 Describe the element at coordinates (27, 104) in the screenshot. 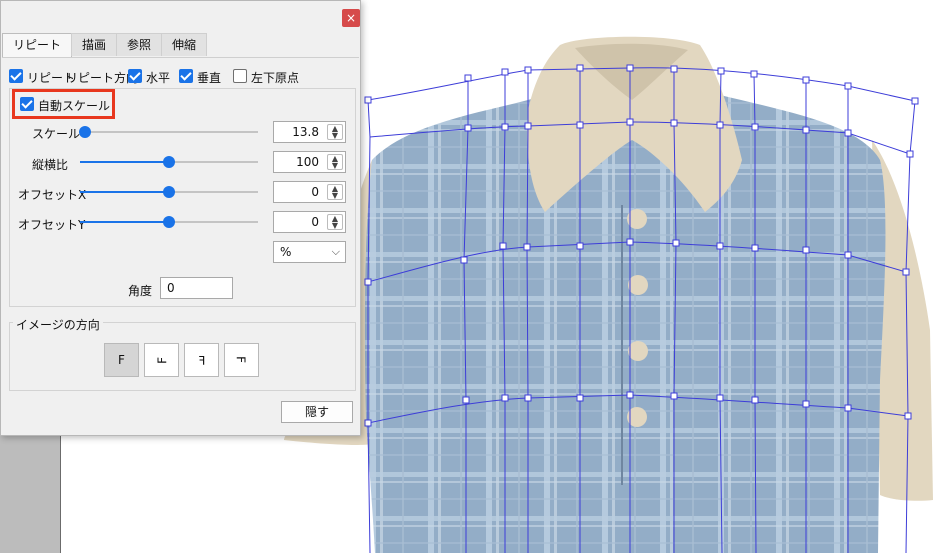

I see `auto-scale-checkbox` at that location.